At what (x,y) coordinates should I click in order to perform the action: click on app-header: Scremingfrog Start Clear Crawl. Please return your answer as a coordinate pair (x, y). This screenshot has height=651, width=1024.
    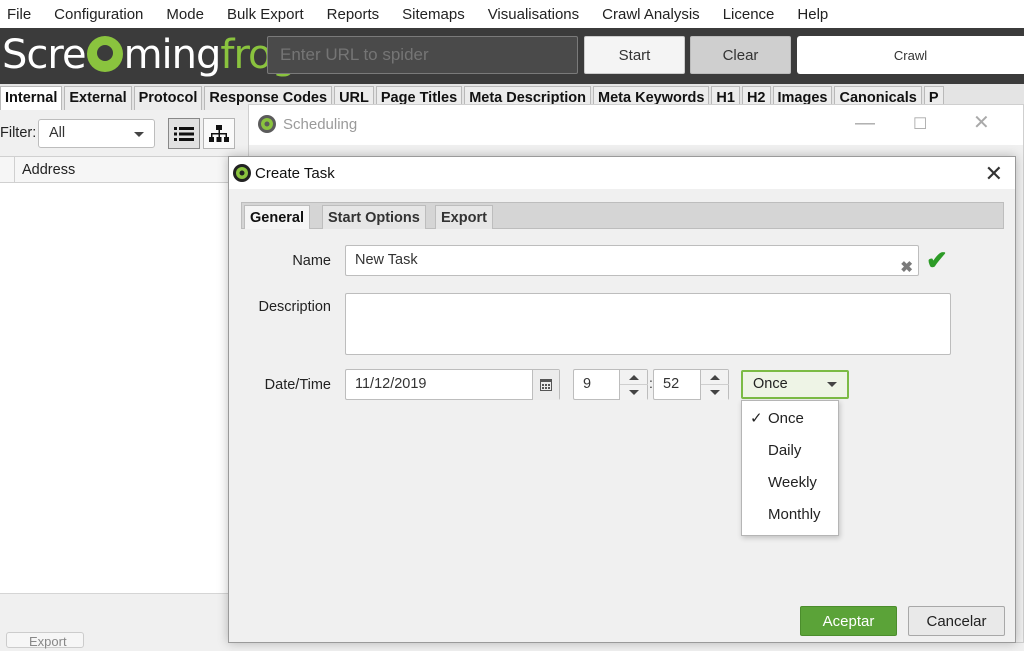
    Looking at the image, I should click on (512, 56).